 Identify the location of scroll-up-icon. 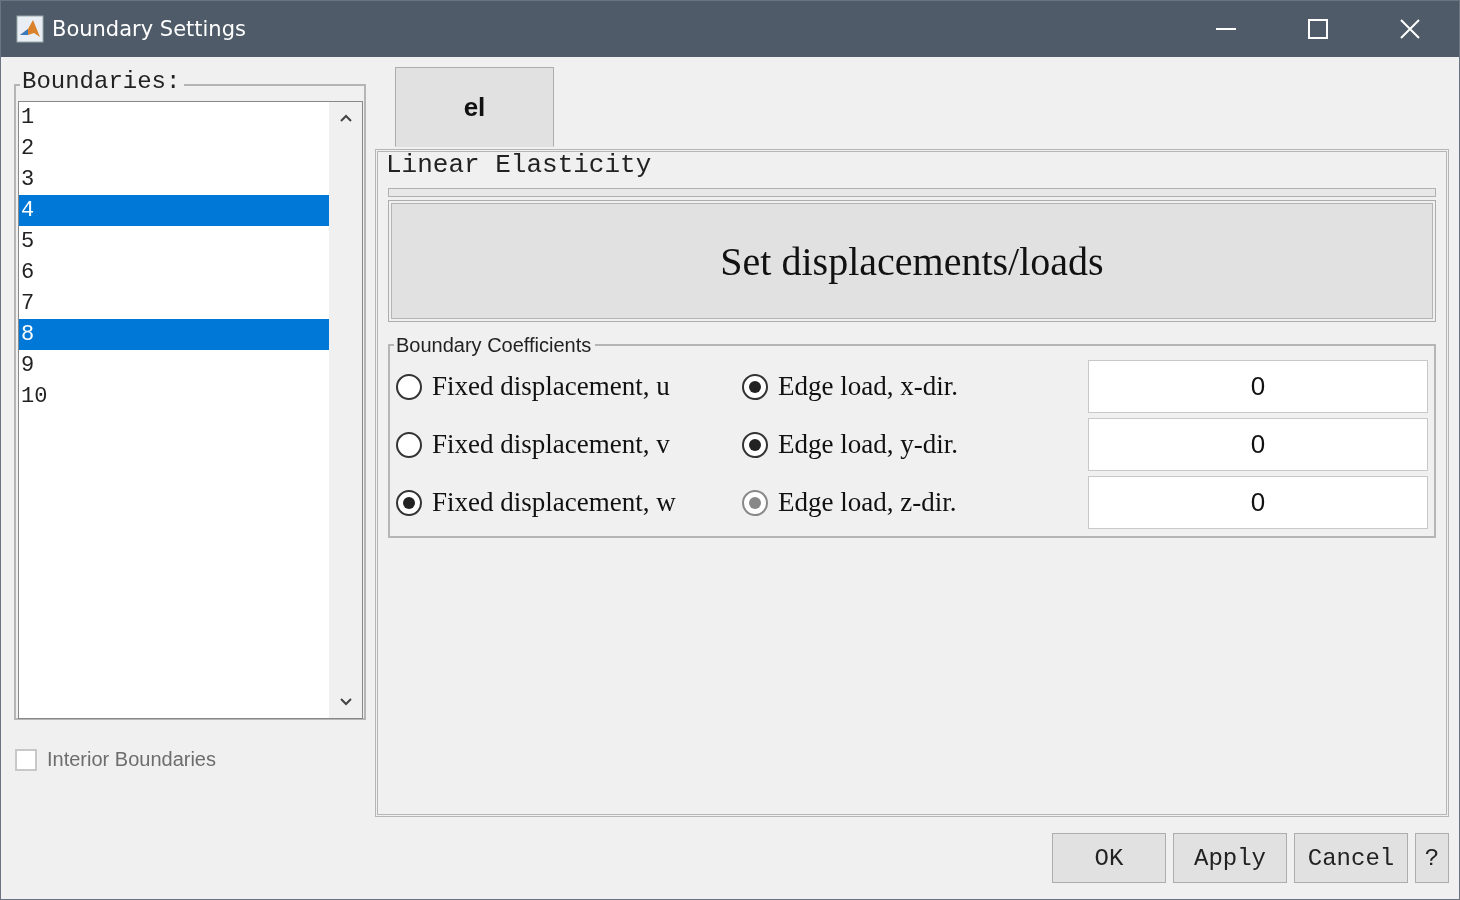
(345, 118).